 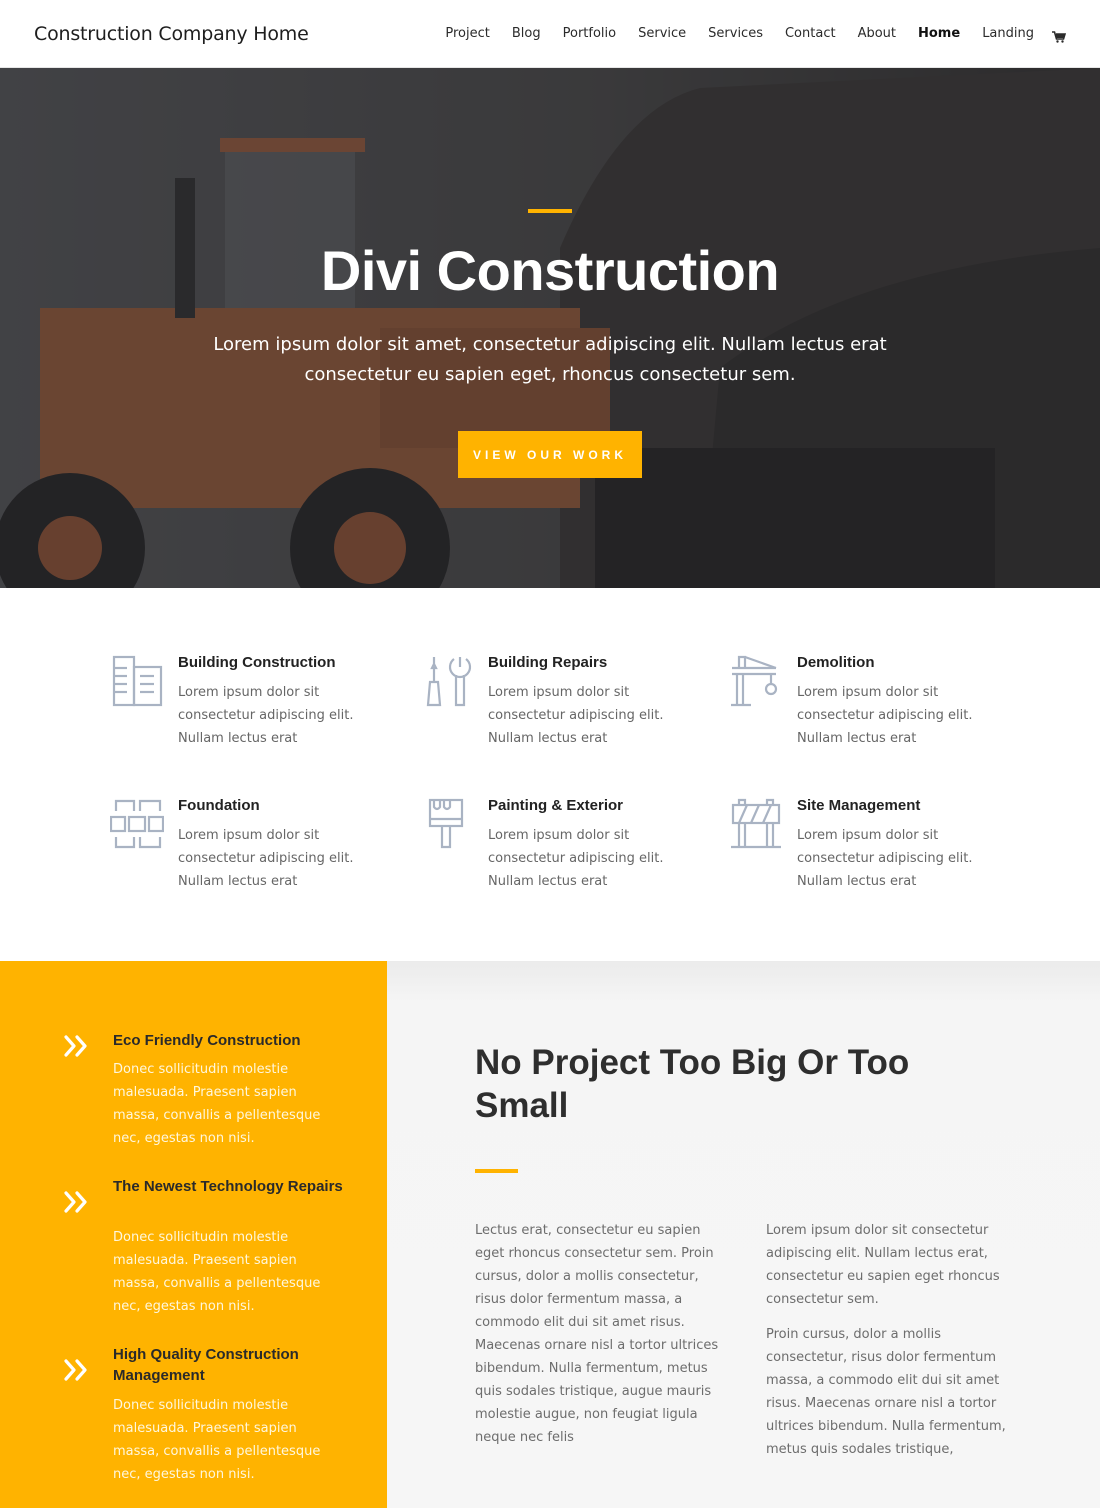 I want to click on paint-brush-icon, so click(x=446, y=823).